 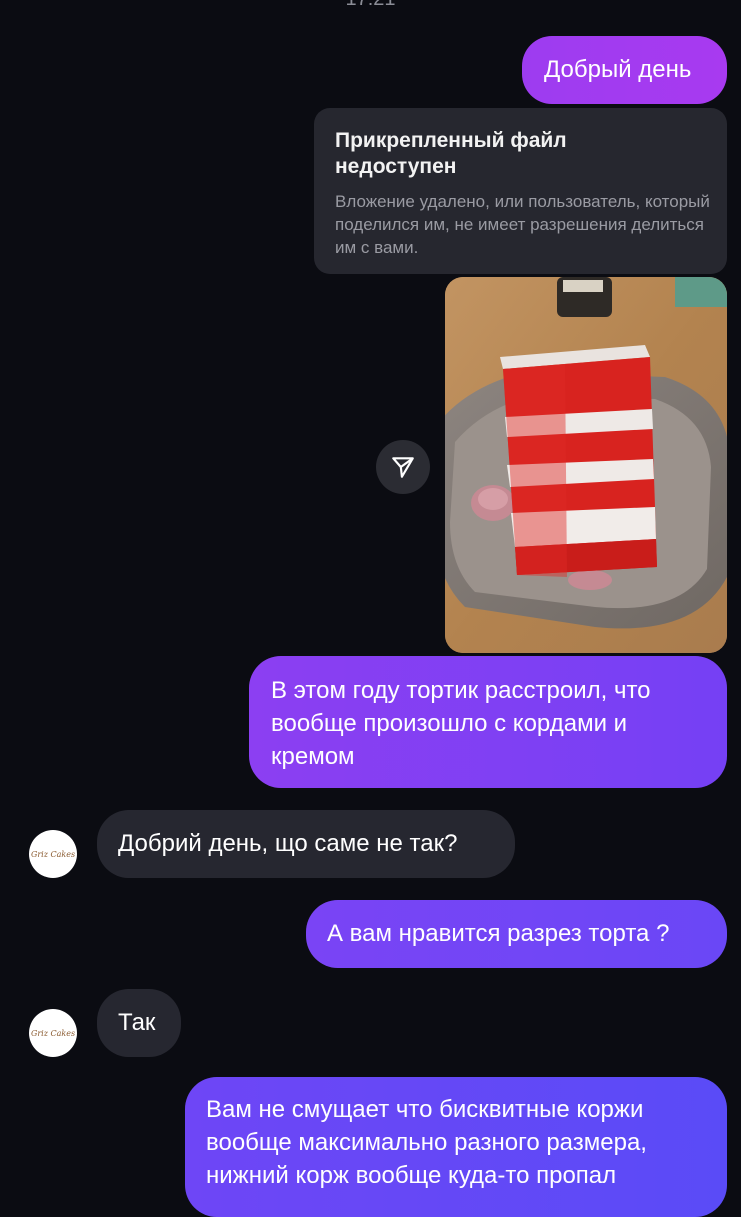 What do you see at coordinates (618, 69) in the screenshot?
I see `message-text: Добрый день` at bounding box center [618, 69].